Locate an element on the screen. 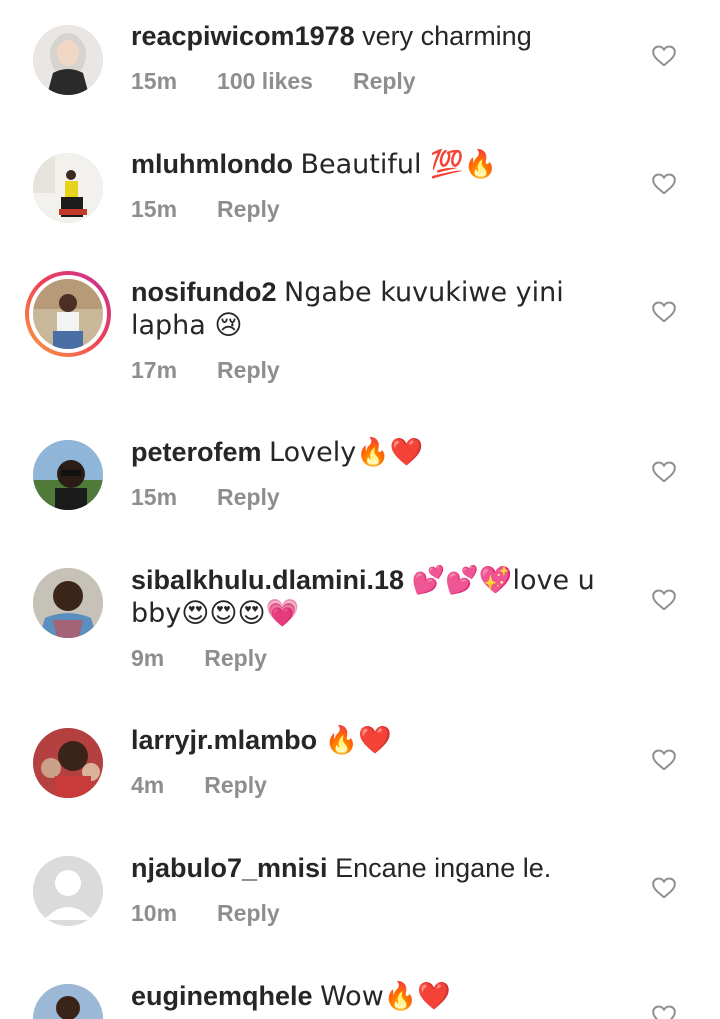 The width and height of the screenshot is (720, 1019). comment-text: Wow🔥❤️ is located at coordinates (386, 996).